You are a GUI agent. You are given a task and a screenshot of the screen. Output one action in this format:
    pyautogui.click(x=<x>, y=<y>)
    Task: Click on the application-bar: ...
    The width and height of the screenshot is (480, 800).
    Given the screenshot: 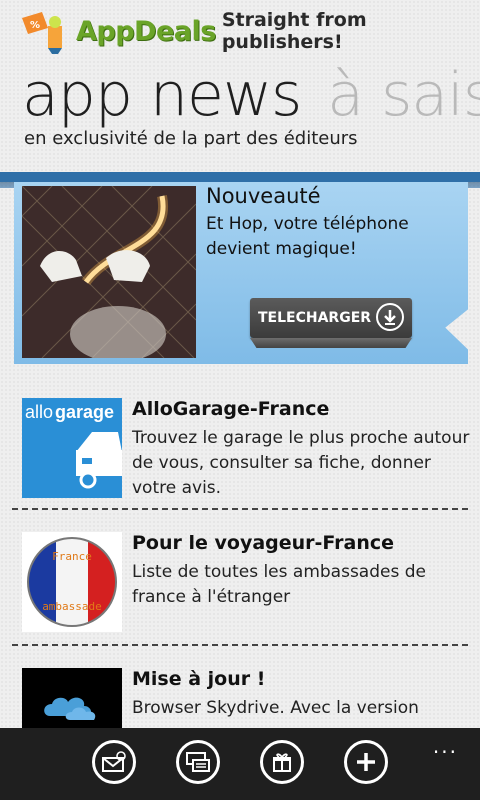 What is the action you would take?
    pyautogui.click(x=240, y=764)
    